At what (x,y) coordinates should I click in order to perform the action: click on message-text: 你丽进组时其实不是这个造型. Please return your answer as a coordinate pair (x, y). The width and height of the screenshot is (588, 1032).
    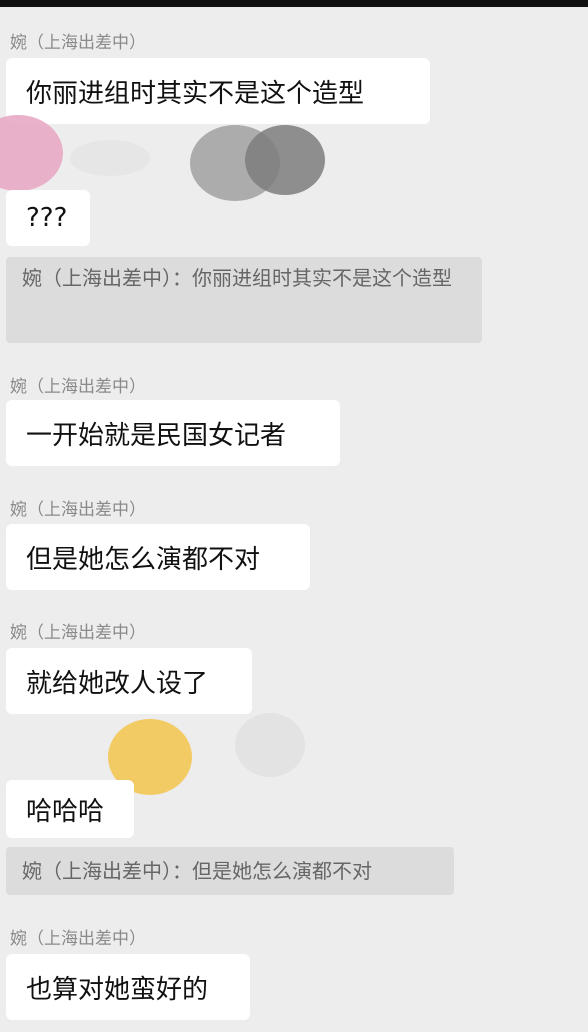
    Looking at the image, I should click on (195, 93).